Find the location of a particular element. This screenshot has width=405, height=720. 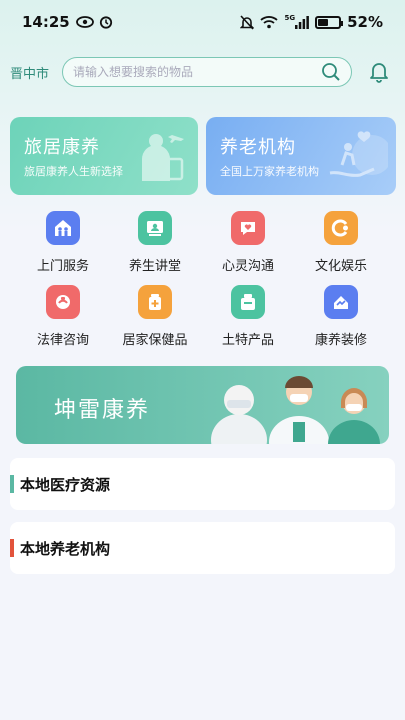

header: 晋中市 is located at coordinates (202, 72).